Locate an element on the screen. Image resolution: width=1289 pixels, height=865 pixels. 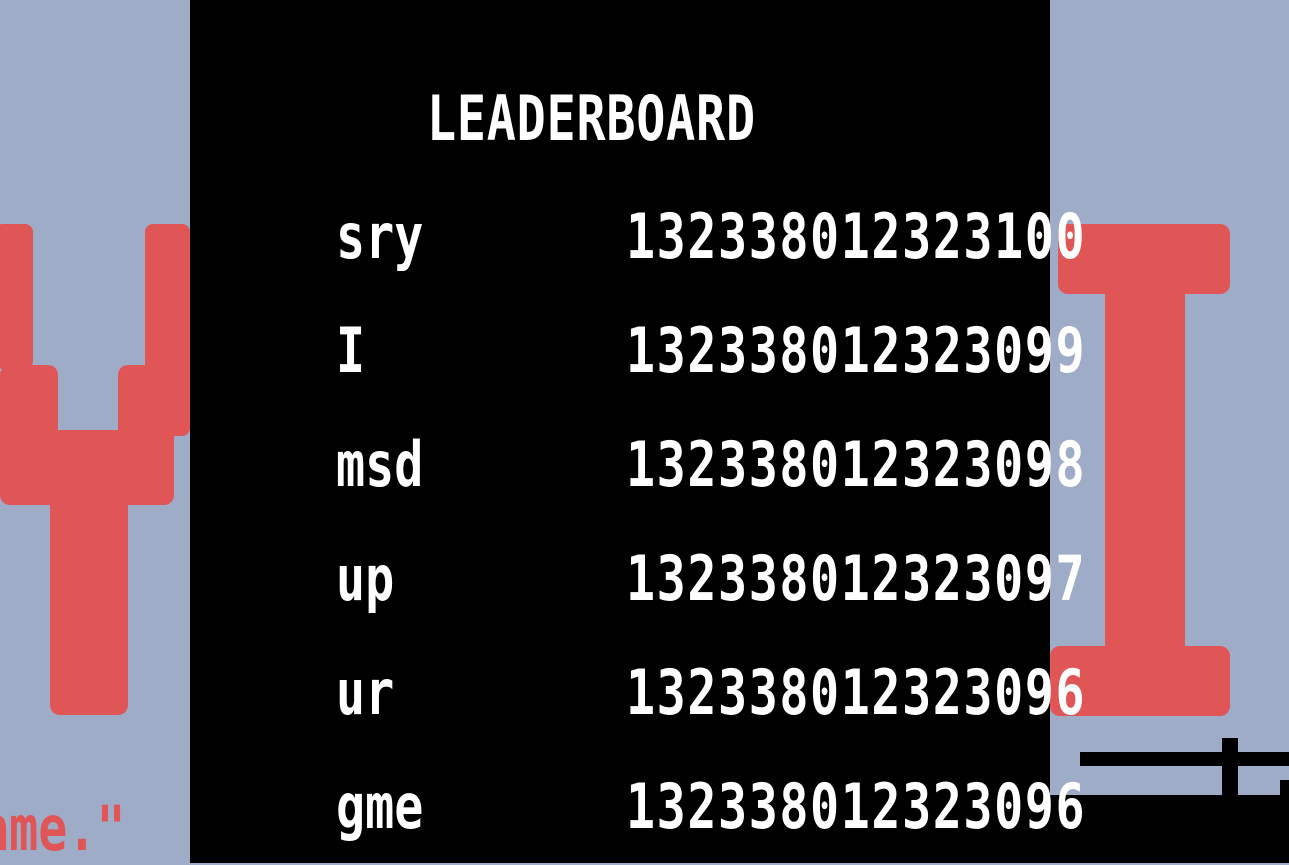
player-score: 132338012323097 is located at coordinates (856, 578).